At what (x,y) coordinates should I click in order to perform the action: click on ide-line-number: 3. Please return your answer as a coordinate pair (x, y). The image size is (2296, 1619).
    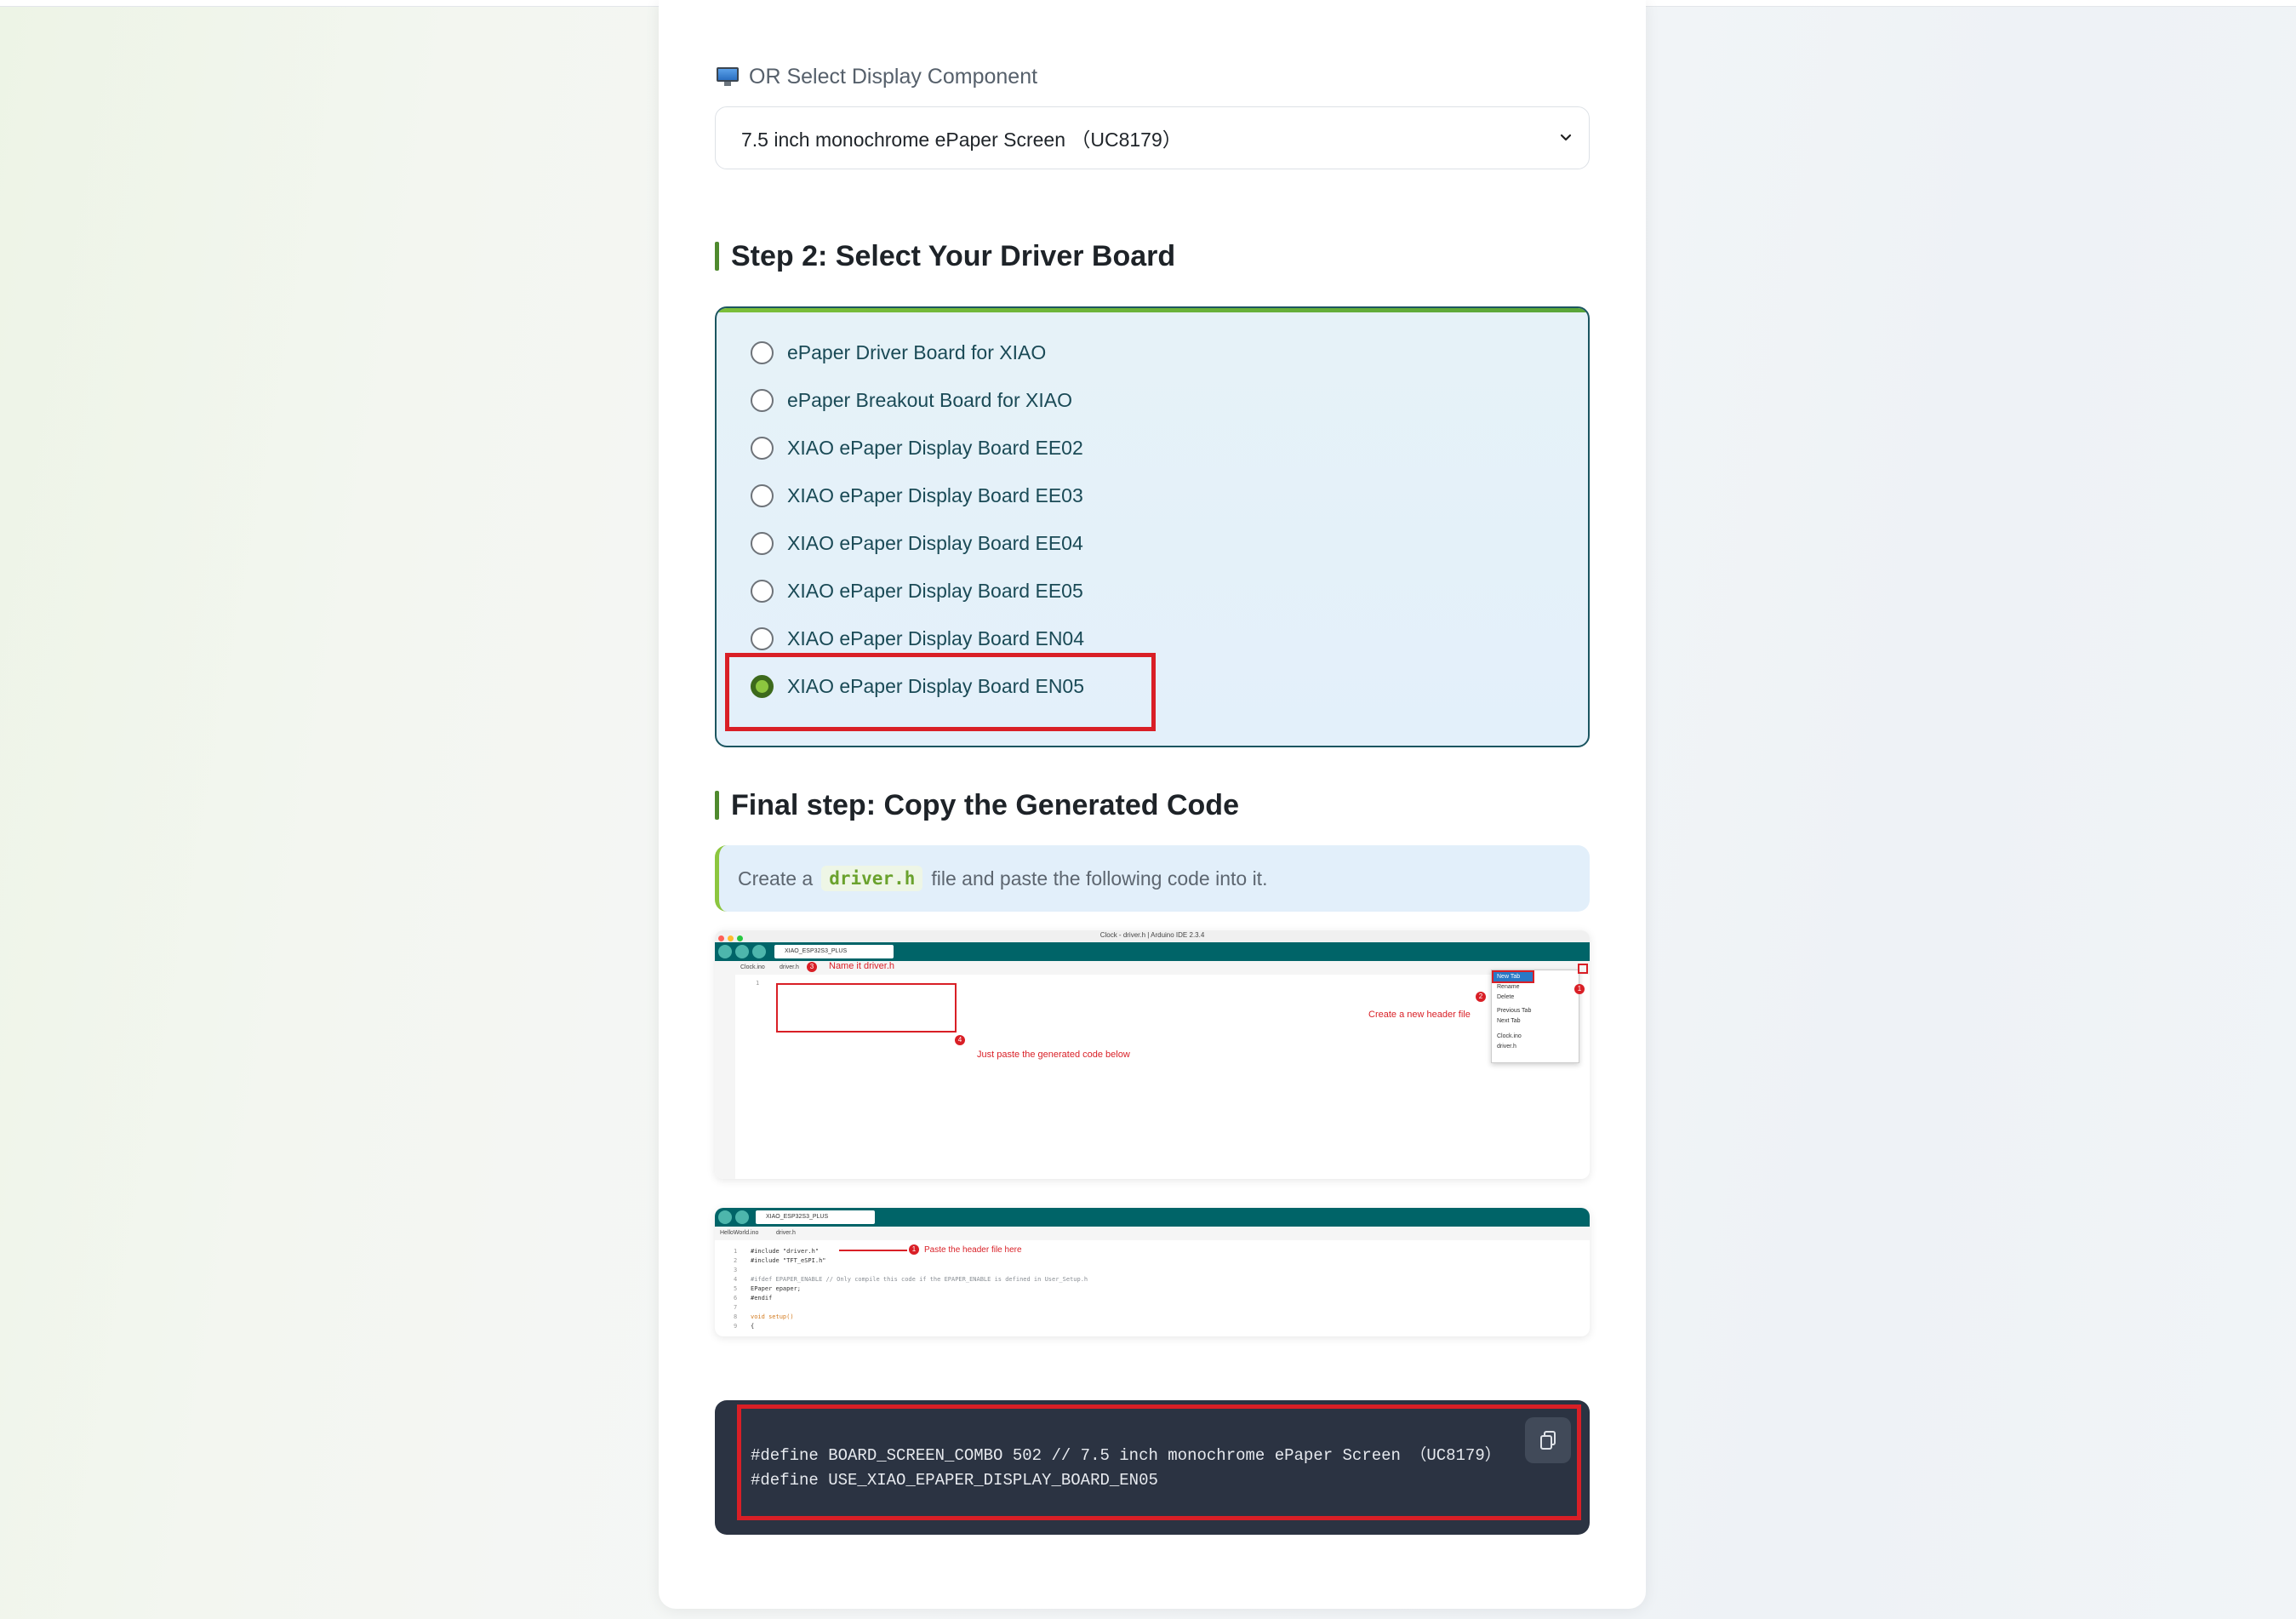
    Looking at the image, I should click on (736, 1270).